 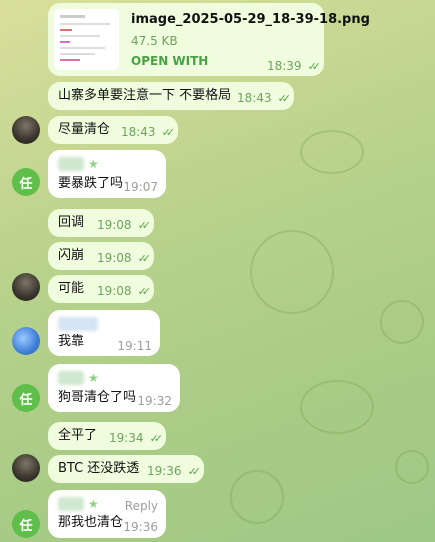 What do you see at coordinates (140, 187) in the screenshot?
I see `message-time: 19:07` at bounding box center [140, 187].